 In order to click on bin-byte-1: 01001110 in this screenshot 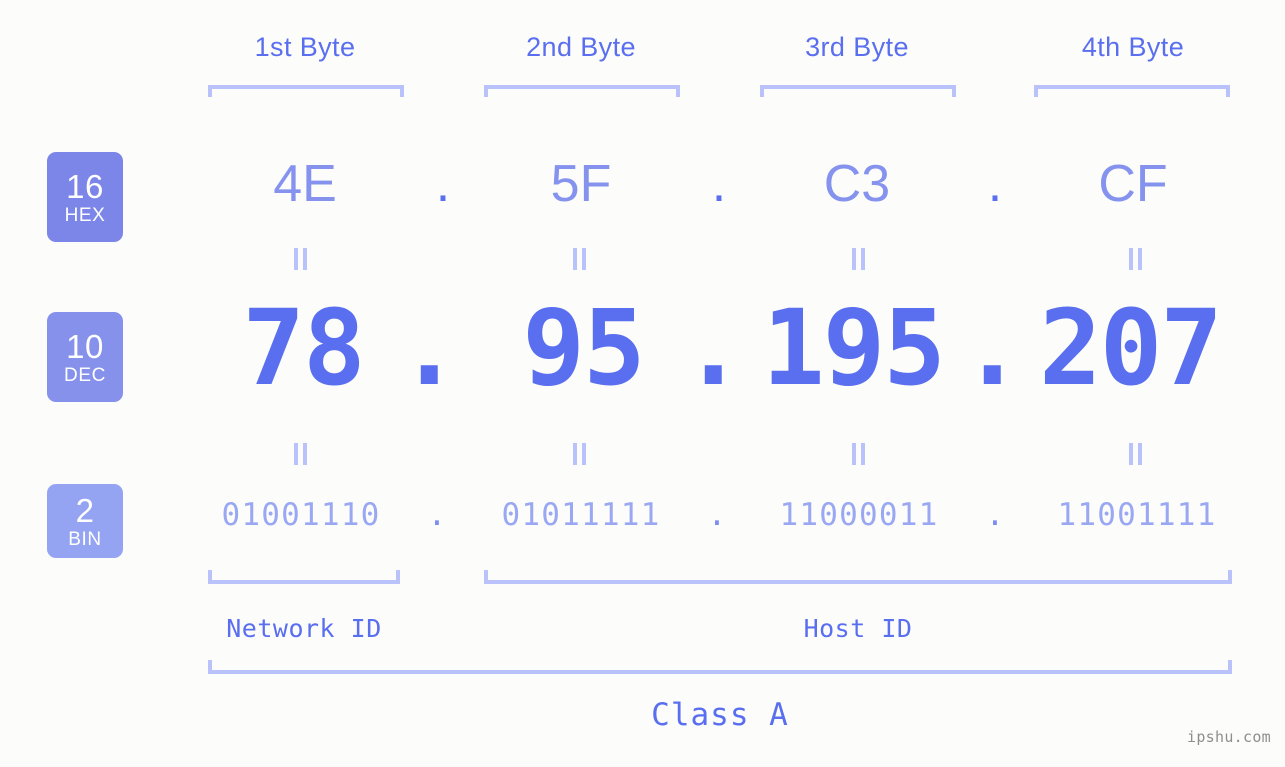, I will do `click(301, 515)`.